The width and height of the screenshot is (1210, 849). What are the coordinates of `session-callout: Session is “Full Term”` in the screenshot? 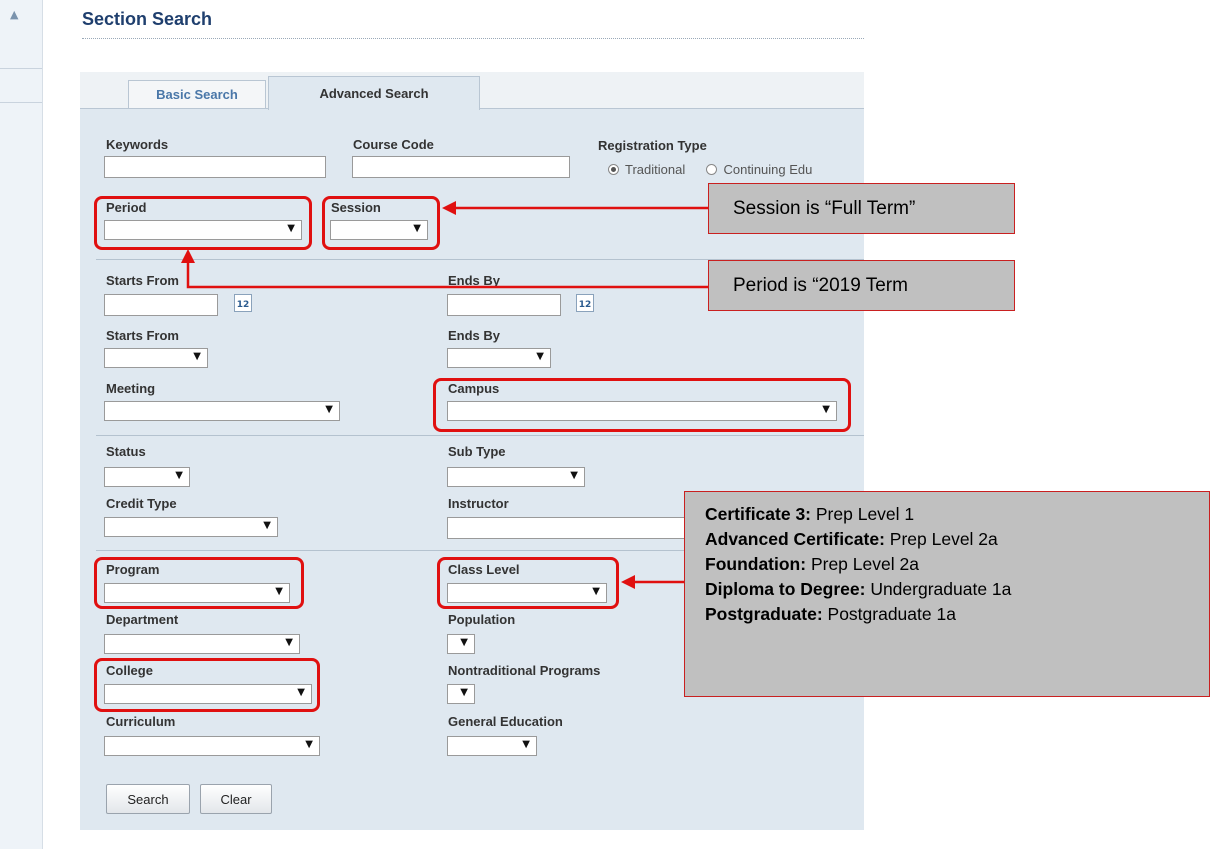 It's located at (861, 208).